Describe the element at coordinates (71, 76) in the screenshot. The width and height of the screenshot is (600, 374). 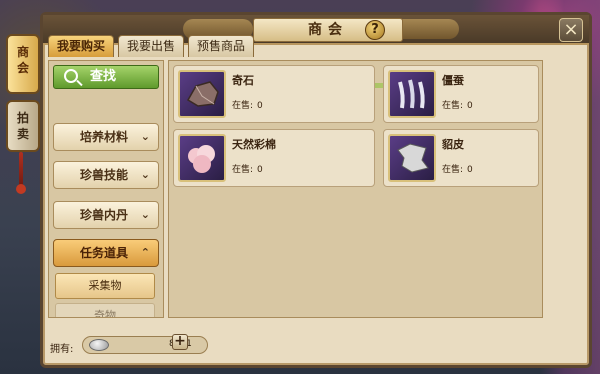
I see `search-icon` at that location.